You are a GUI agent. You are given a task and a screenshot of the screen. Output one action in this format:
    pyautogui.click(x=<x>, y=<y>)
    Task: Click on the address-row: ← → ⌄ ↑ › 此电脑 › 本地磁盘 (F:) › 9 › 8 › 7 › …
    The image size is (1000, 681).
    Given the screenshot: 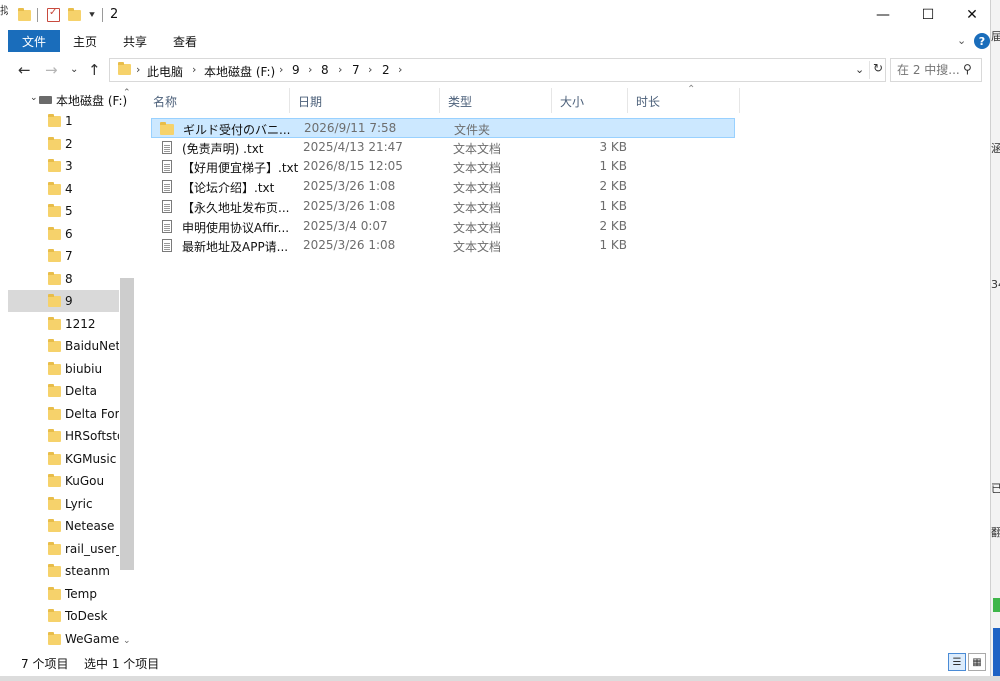 What is the action you would take?
    pyautogui.click(x=499, y=70)
    